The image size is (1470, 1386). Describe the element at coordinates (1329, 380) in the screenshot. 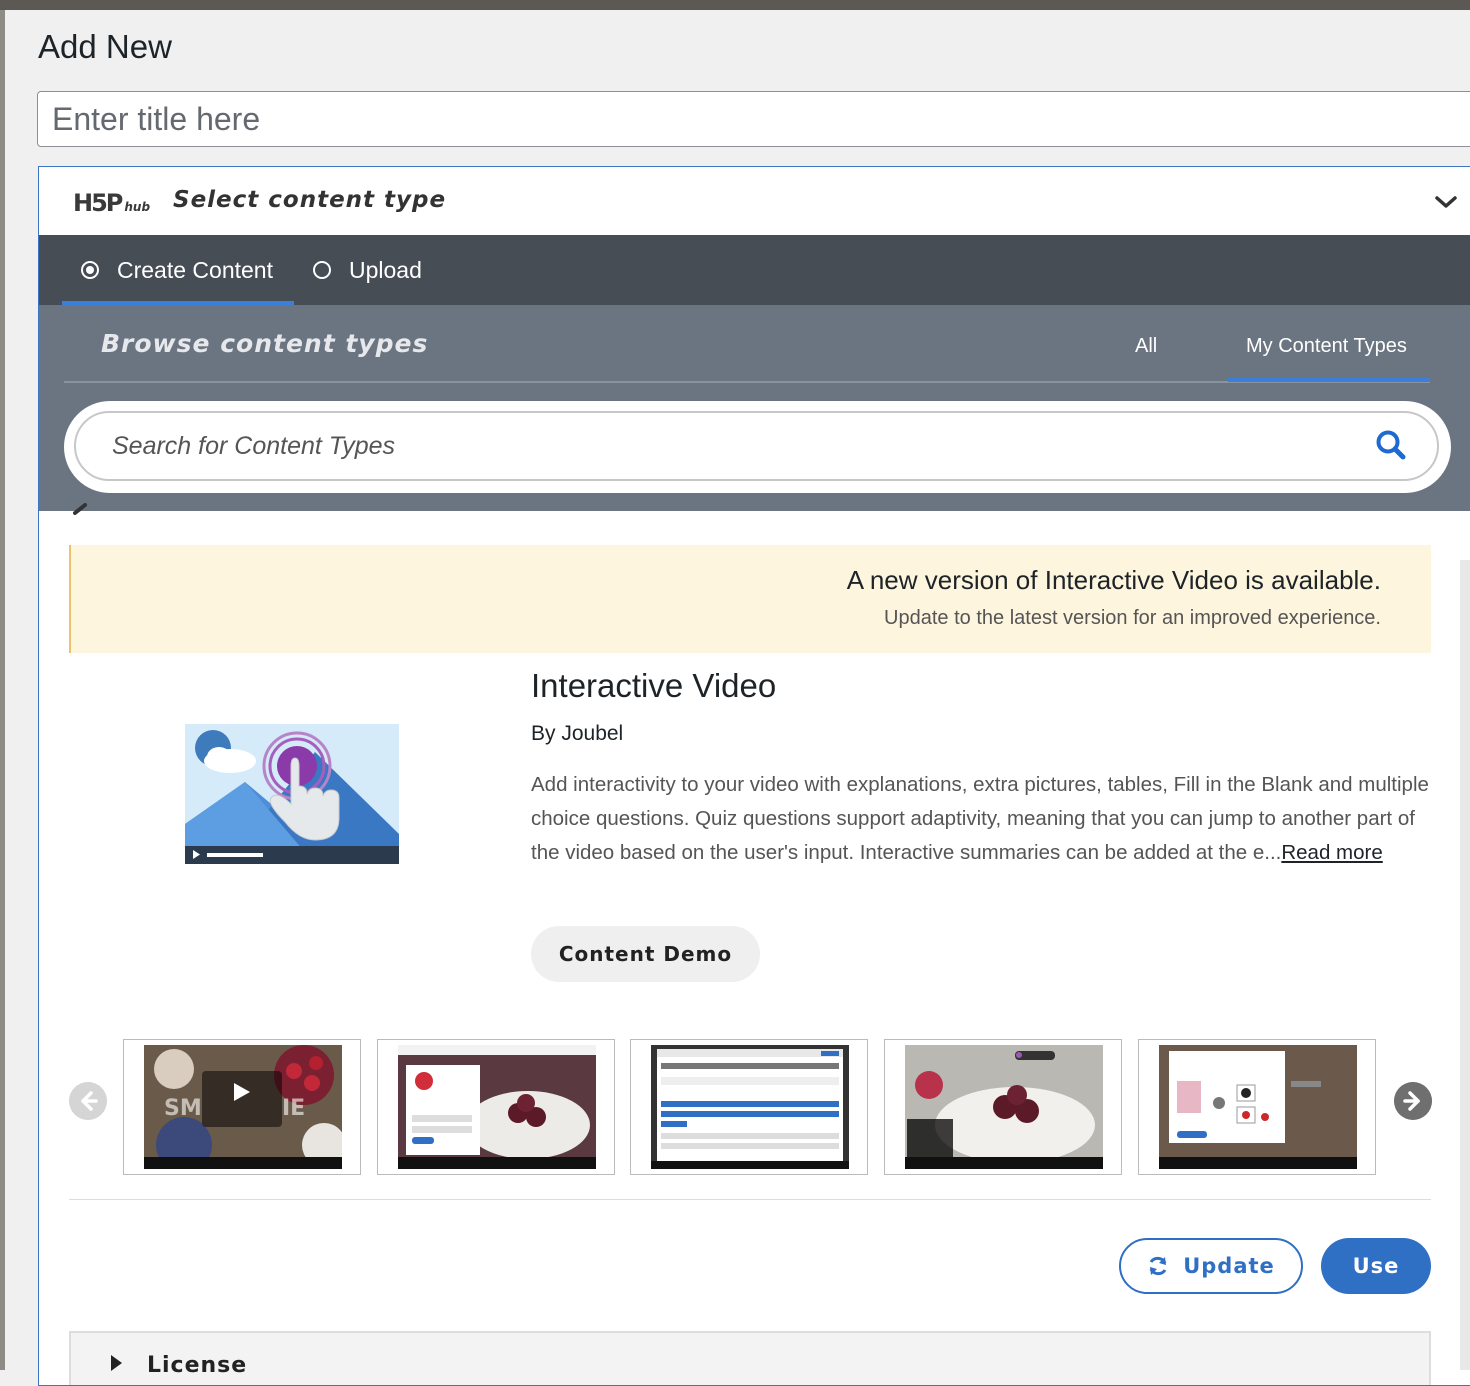

I see `active-filter-indicator` at that location.